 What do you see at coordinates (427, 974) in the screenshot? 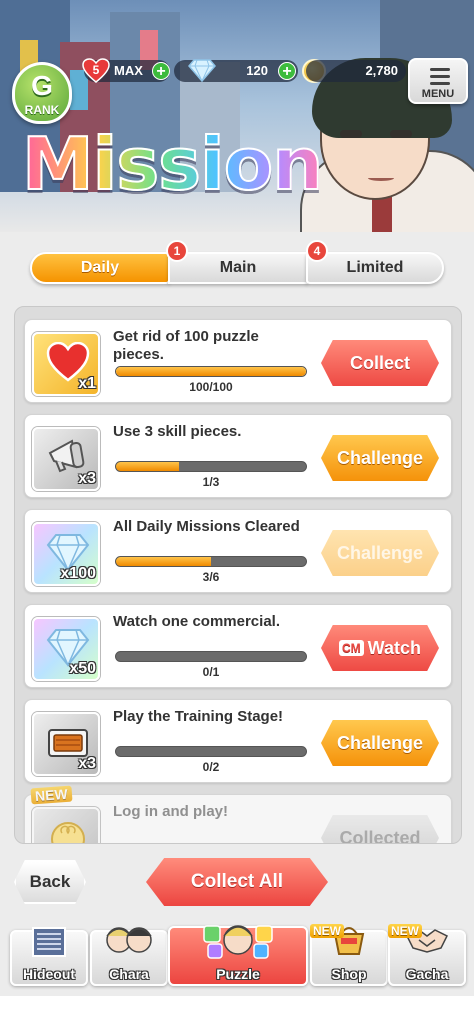
I see `nav-label: Gacha` at bounding box center [427, 974].